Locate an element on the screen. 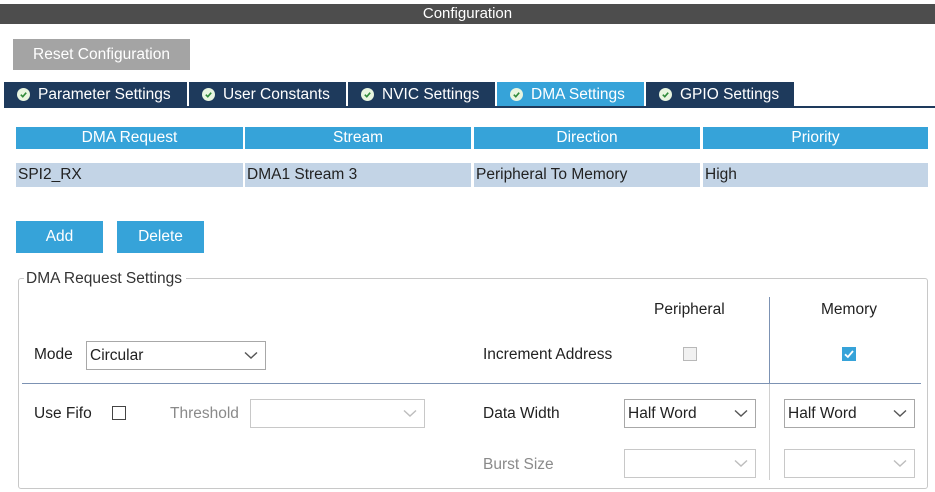 Image resolution: width=935 pixels, height=492 pixels. reset-configuration-button: Reset Configuration is located at coordinates (101, 54).